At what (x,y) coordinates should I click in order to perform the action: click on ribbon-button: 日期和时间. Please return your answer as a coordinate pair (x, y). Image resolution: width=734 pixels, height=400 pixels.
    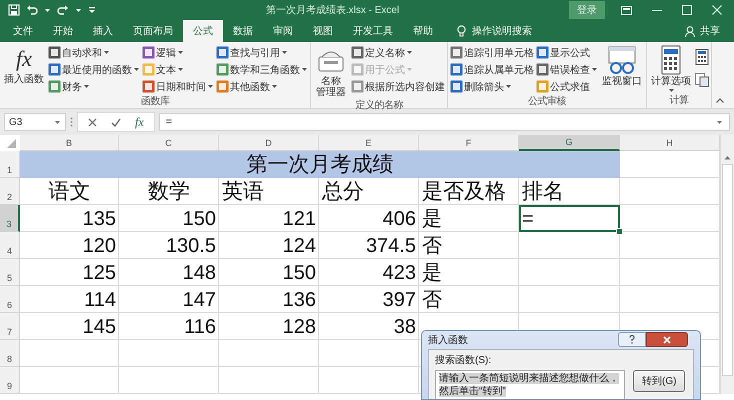
    Looking at the image, I should click on (178, 86).